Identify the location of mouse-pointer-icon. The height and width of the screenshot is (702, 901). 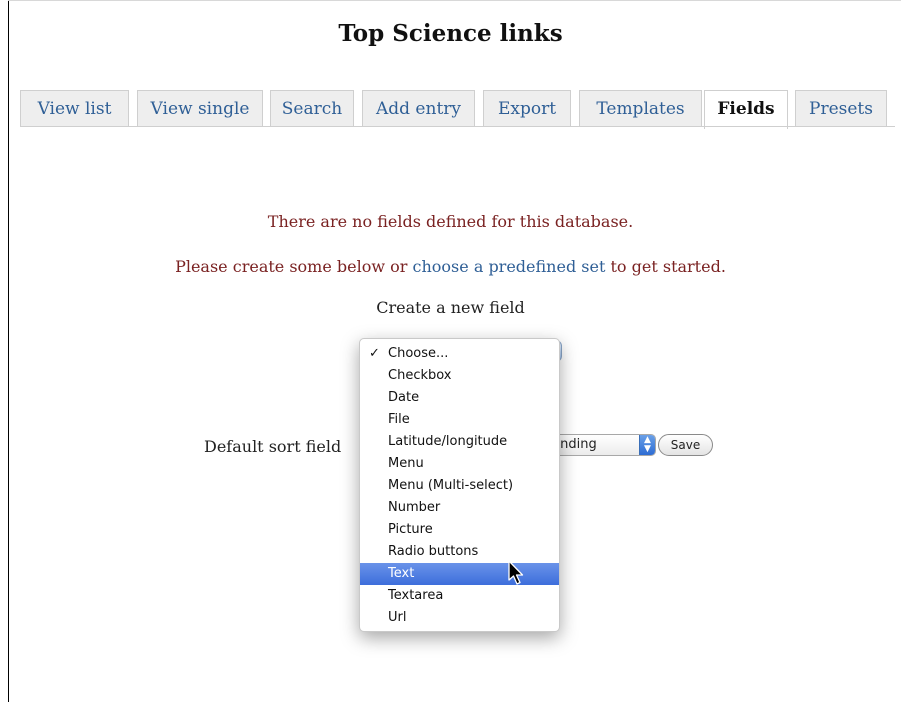
(516, 572).